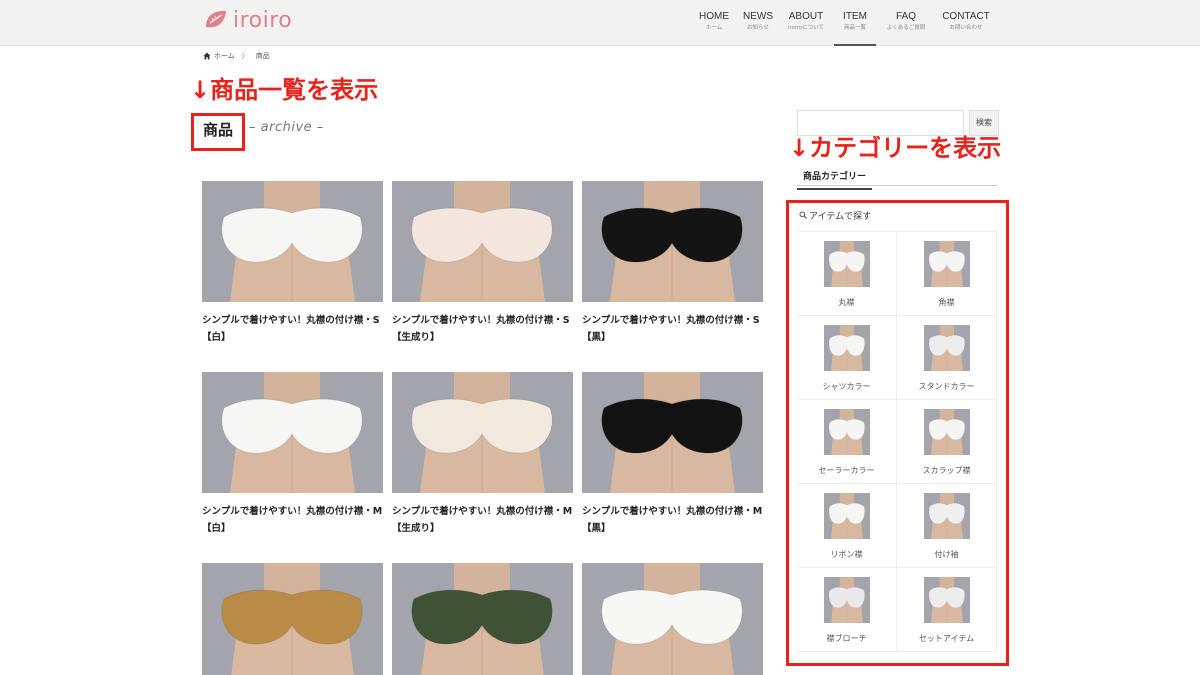 The height and width of the screenshot is (675, 1200). Describe the element at coordinates (482, 520) in the screenshot. I see `product-title: シンプルで着けやすい！丸襟の付け襟・M【生成り】` at that location.